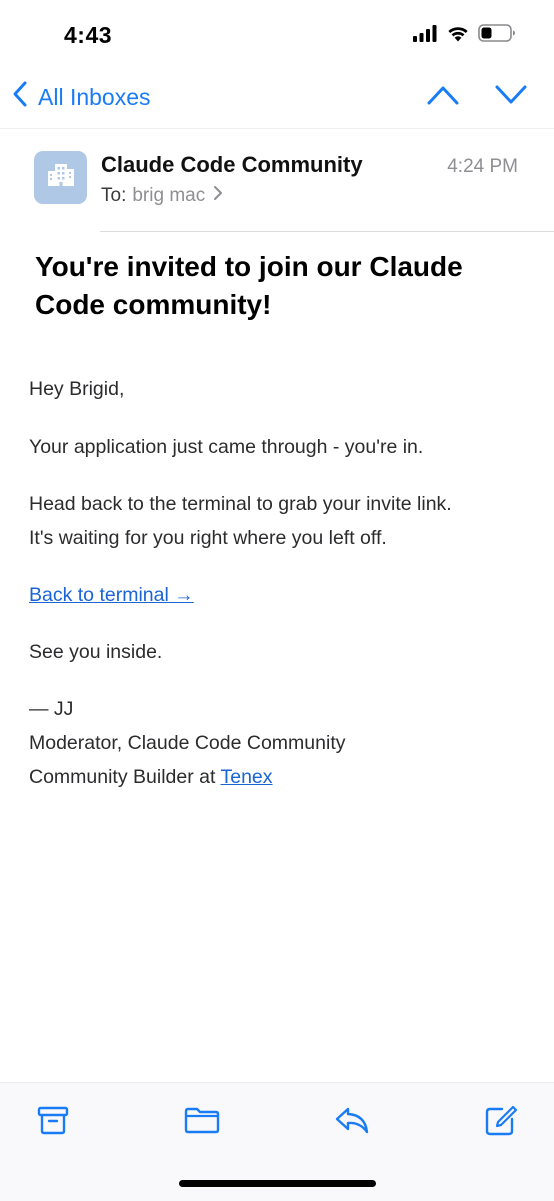 The width and height of the screenshot is (554, 1201). I want to click on recipient-name: brig mac, so click(169, 195).